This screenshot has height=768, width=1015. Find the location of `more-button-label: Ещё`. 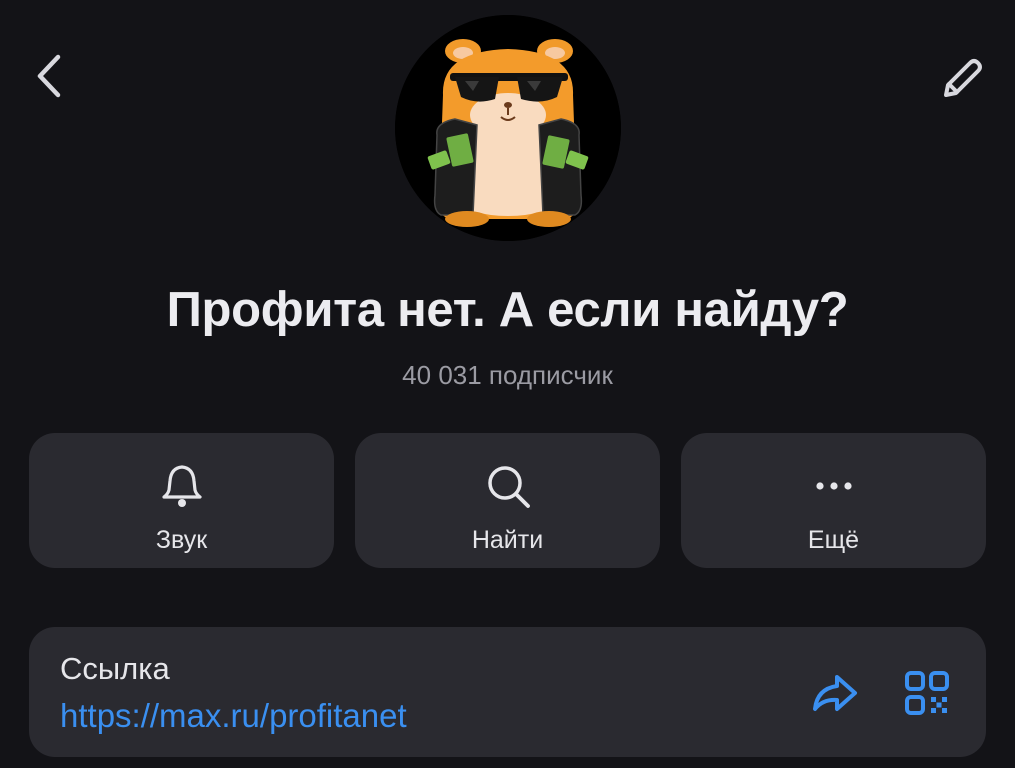

more-button-label: Ещё is located at coordinates (833, 540).